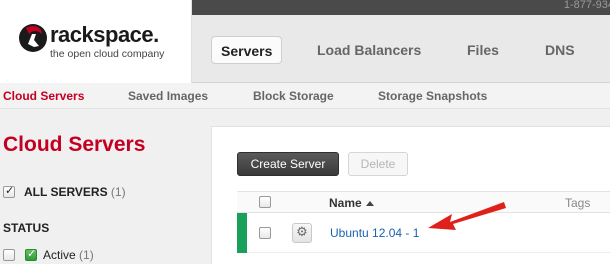 The width and height of the screenshot is (610, 264). I want to click on annotation-arrow-icon, so click(467, 216).